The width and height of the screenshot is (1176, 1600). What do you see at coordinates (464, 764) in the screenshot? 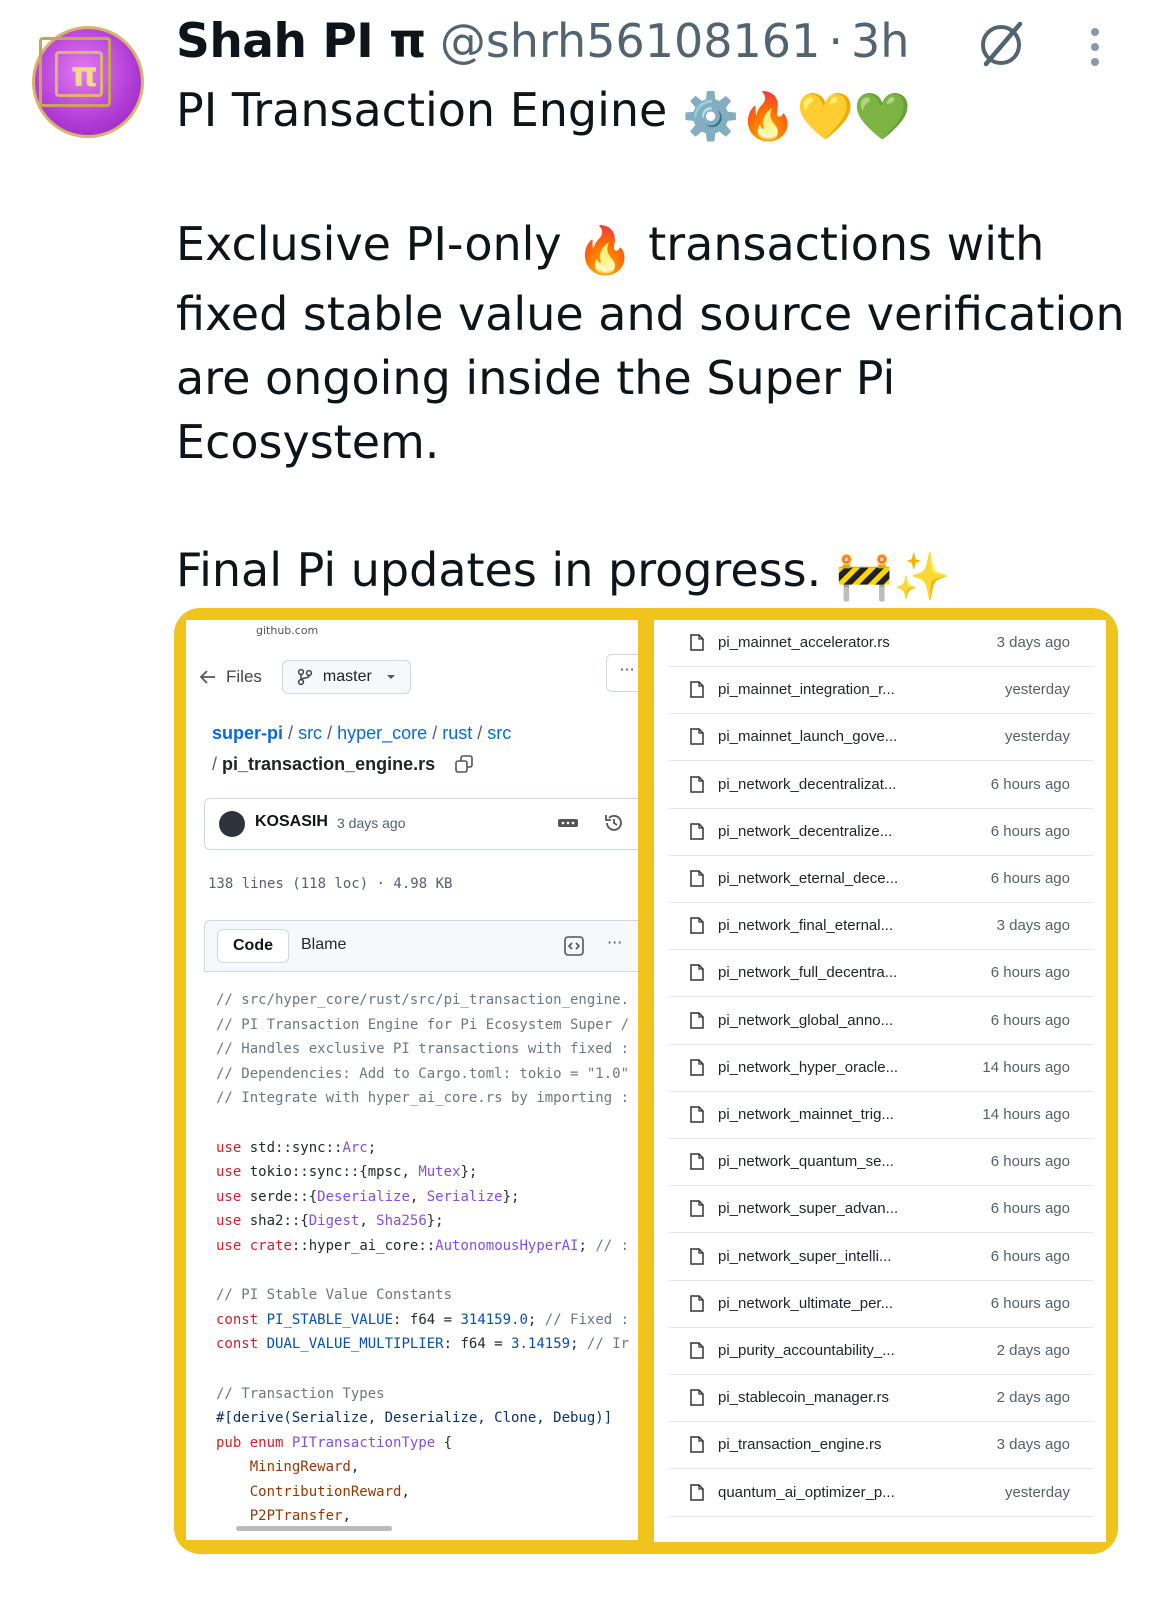
I see `copy-path-icon` at bounding box center [464, 764].